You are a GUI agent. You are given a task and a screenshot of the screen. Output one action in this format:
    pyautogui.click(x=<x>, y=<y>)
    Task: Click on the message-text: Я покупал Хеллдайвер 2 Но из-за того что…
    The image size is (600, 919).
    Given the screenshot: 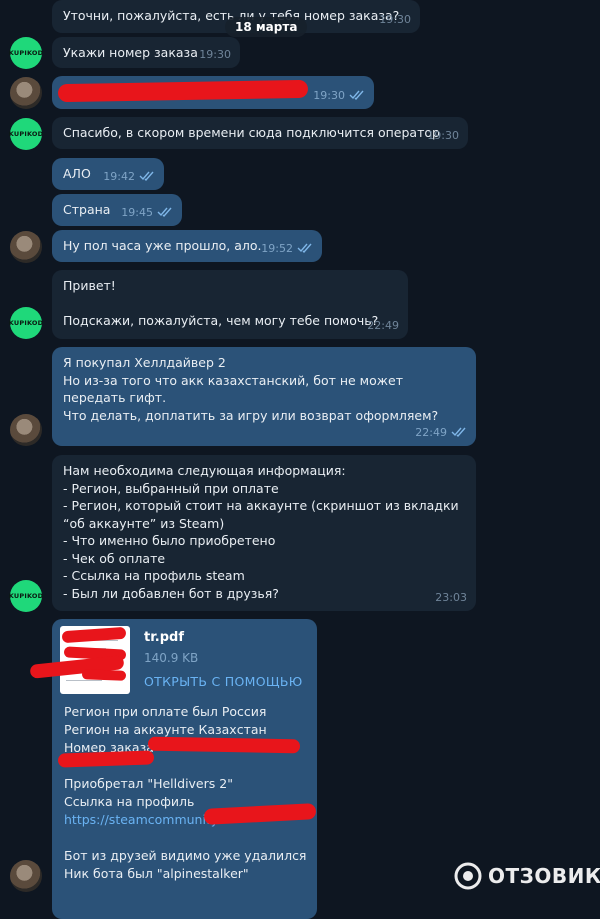 What is the action you would take?
    pyautogui.click(x=251, y=389)
    